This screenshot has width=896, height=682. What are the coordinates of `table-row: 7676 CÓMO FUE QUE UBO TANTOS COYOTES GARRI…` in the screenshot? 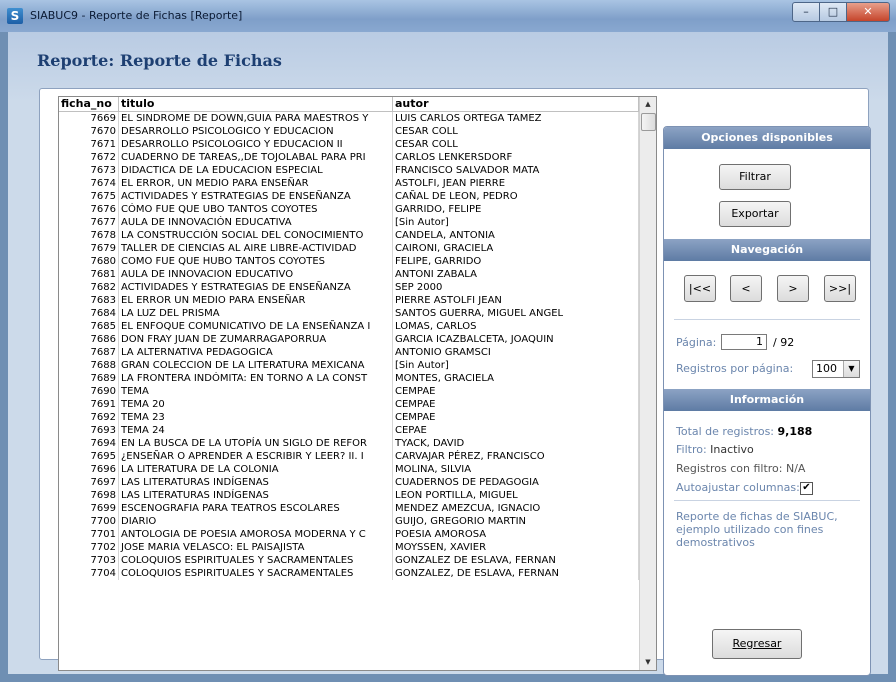 It's located at (349, 209).